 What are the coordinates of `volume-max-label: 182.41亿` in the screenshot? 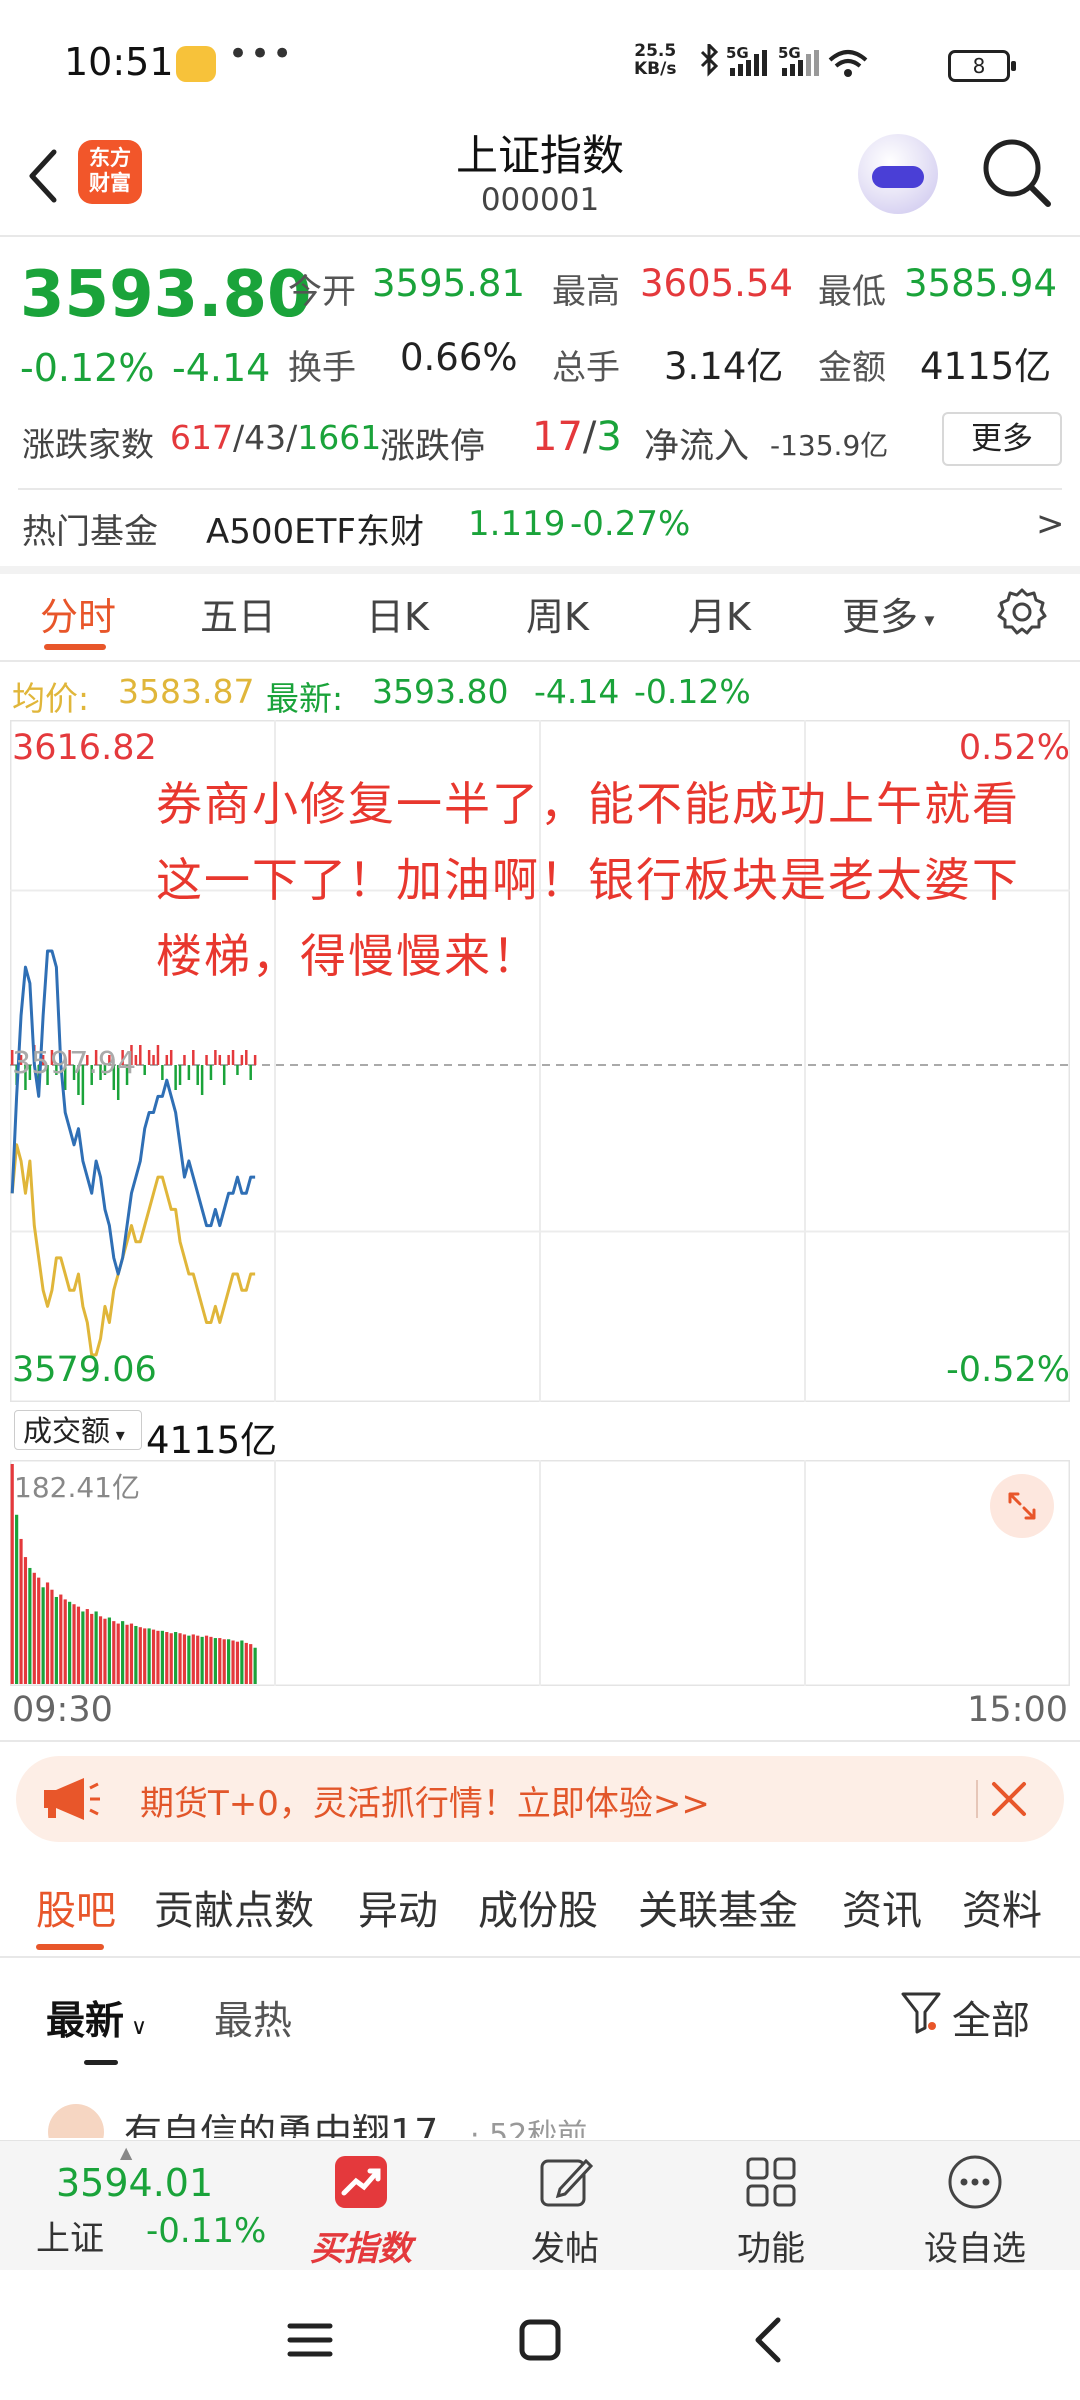 It's located at (77, 1487).